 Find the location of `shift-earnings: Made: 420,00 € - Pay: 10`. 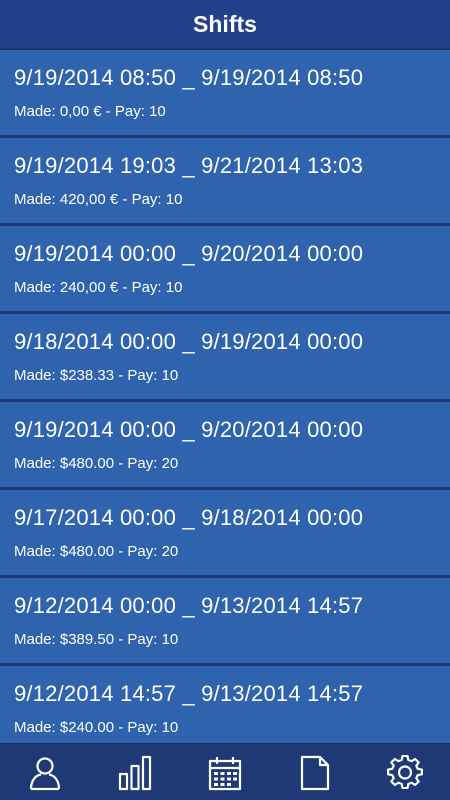

shift-earnings: Made: 420,00 € - Pay: 10 is located at coordinates (98, 199).